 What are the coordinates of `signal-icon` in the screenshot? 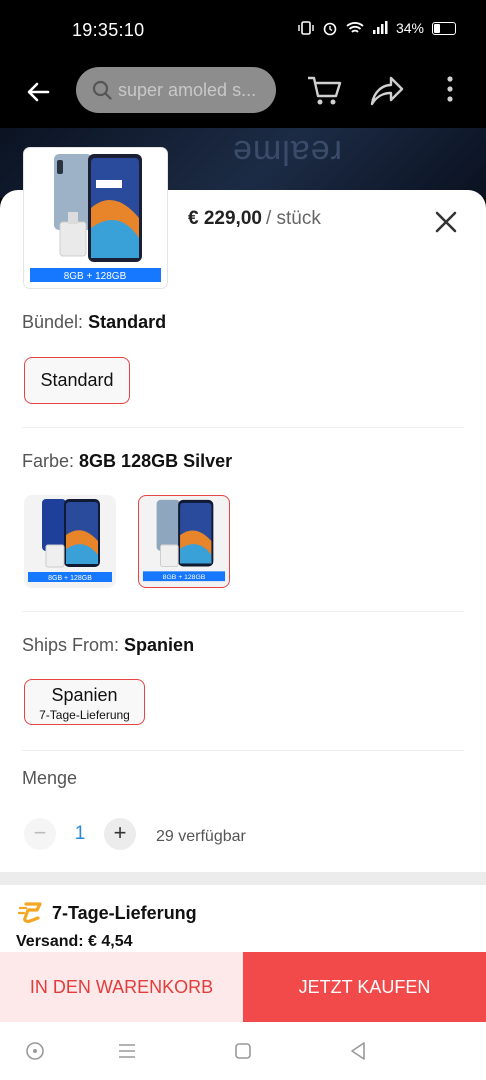 It's located at (380, 27).